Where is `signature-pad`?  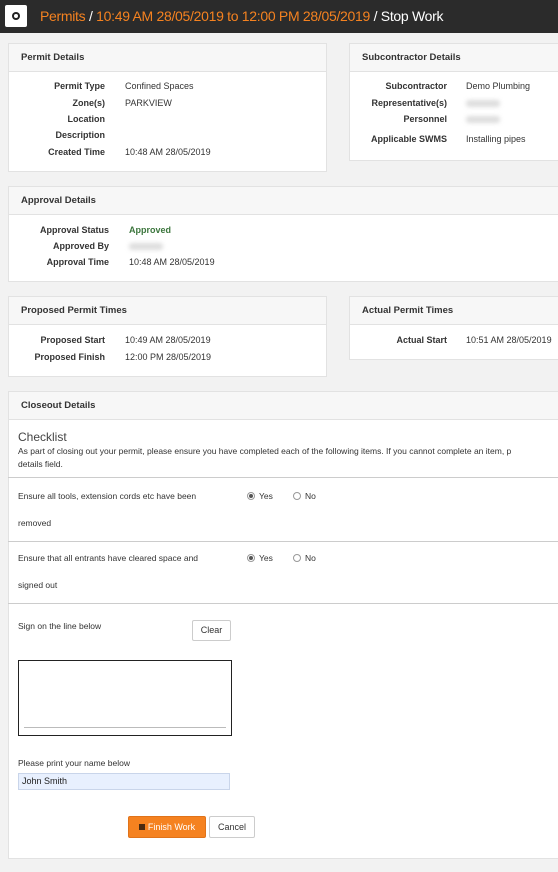
signature-pad is located at coordinates (125, 698).